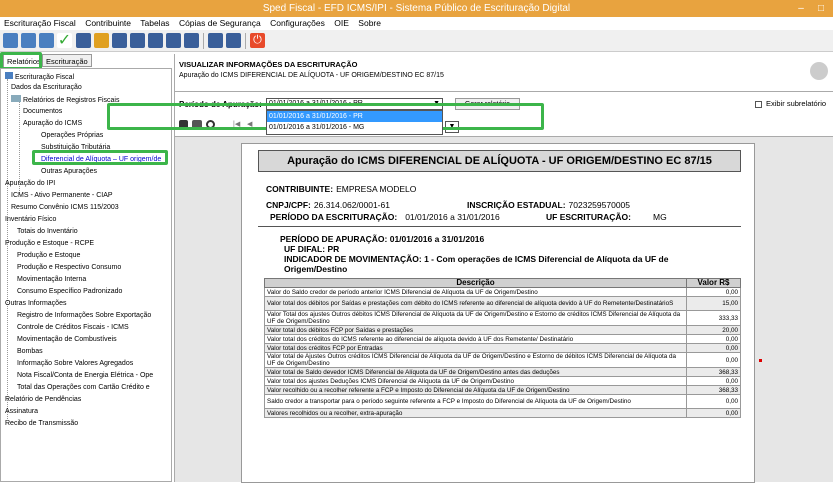 The width and height of the screenshot is (833, 483). What do you see at coordinates (40, 23) in the screenshot?
I see `menu-escrituracao: Escrituração Fiscal` at bounding box center [40, 23].